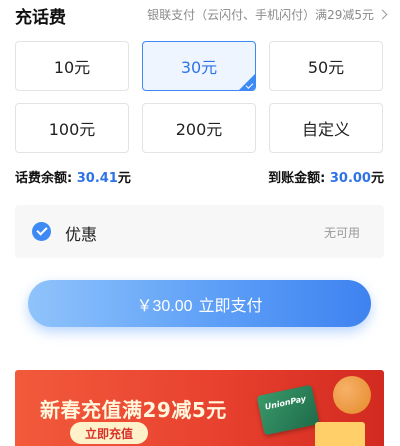  I want to click on arrival-amount: 到账金额: 30.00元, so click(326, 176).